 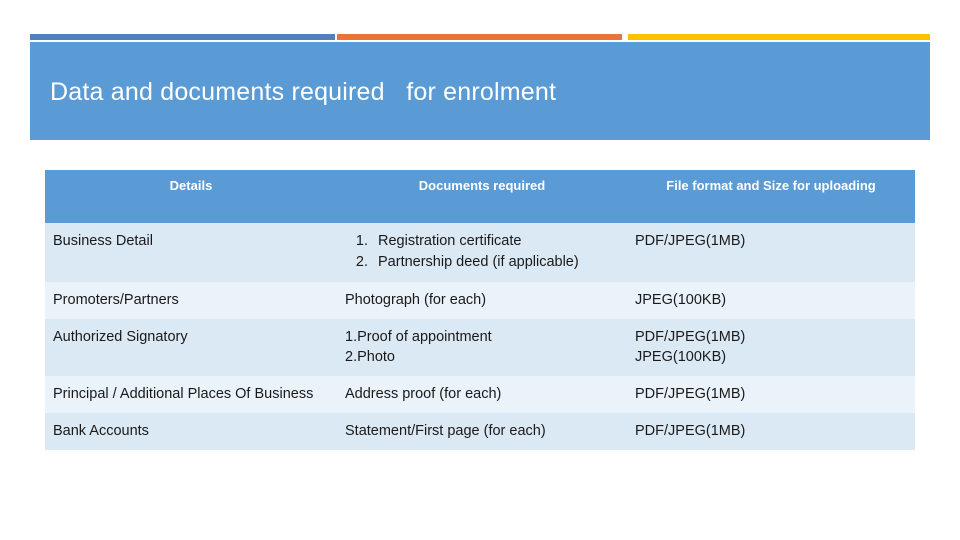 I want to click on list-item: Registration certificate, so click(x=495, y=241).